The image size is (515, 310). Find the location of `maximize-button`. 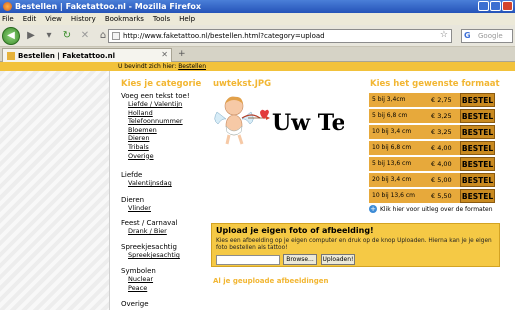

maximize-button is located at coordinates (495, 6).